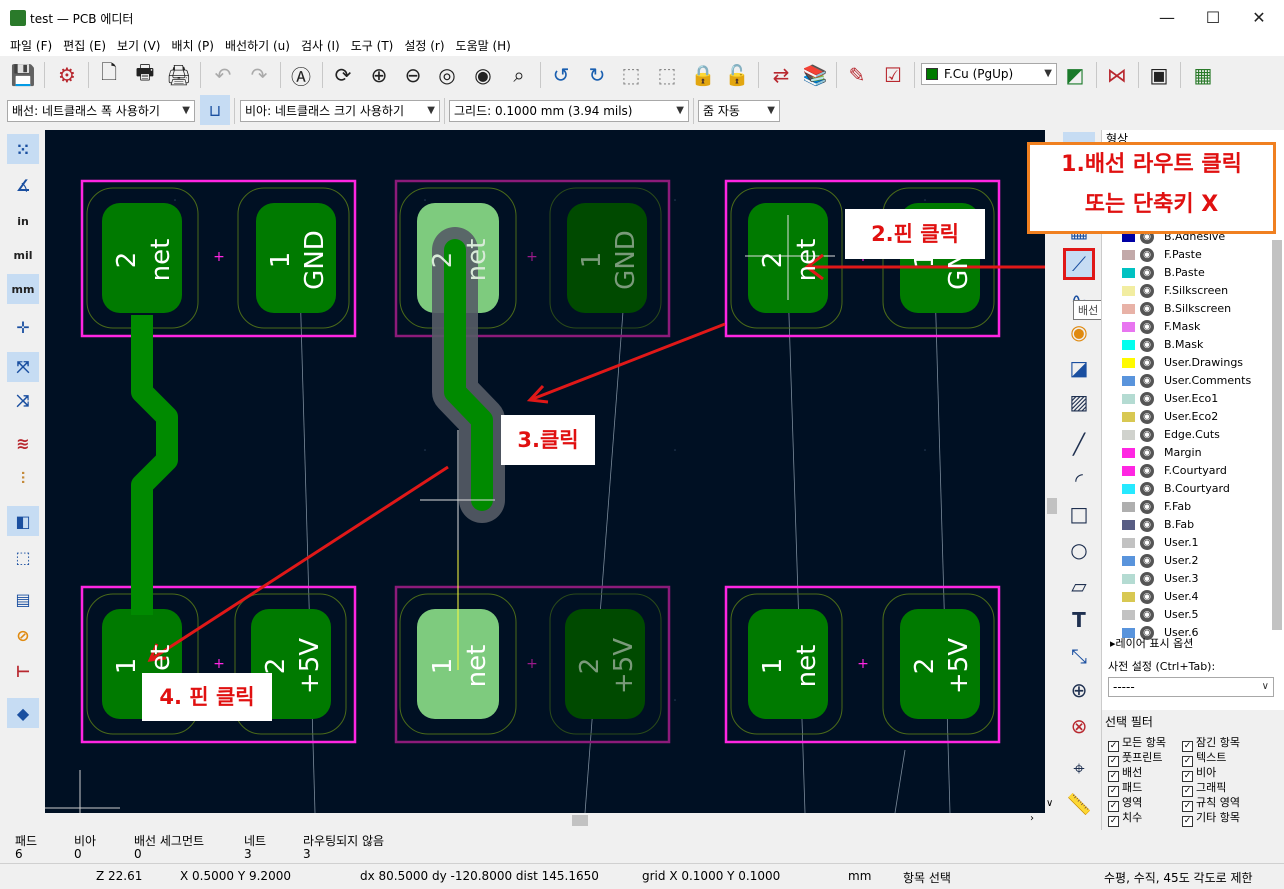 The height and width of the screenshot is (889, 1284). I want to click on preset-select: ----- ∨, so click(1191, 687).